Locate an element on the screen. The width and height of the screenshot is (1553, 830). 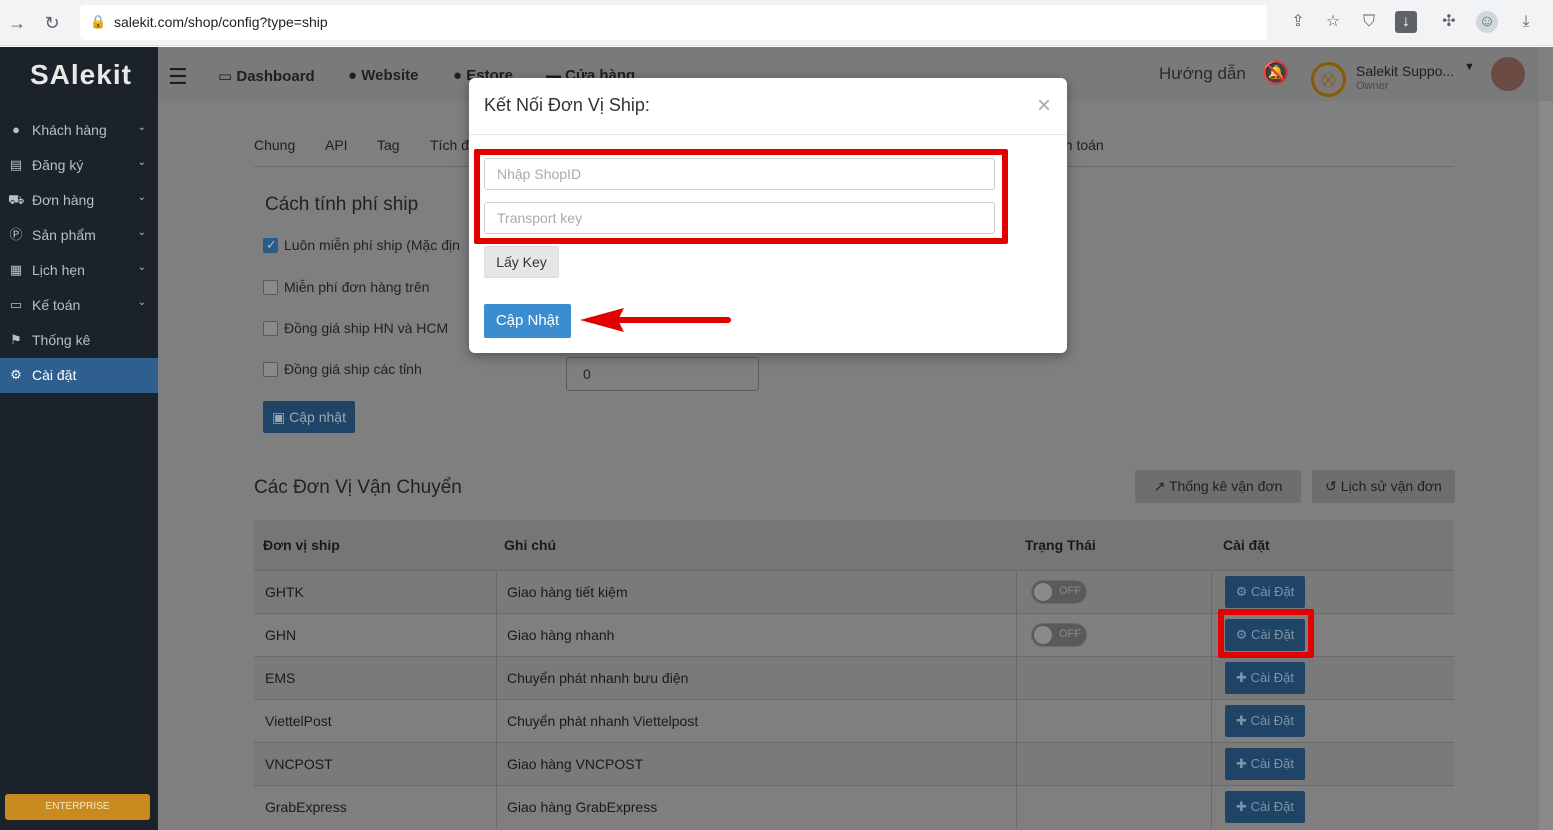
table-row: GHTK Giao hàng tiết kiệm OFF ⚙ Cài Đặt is located at coordinates (854, 592).